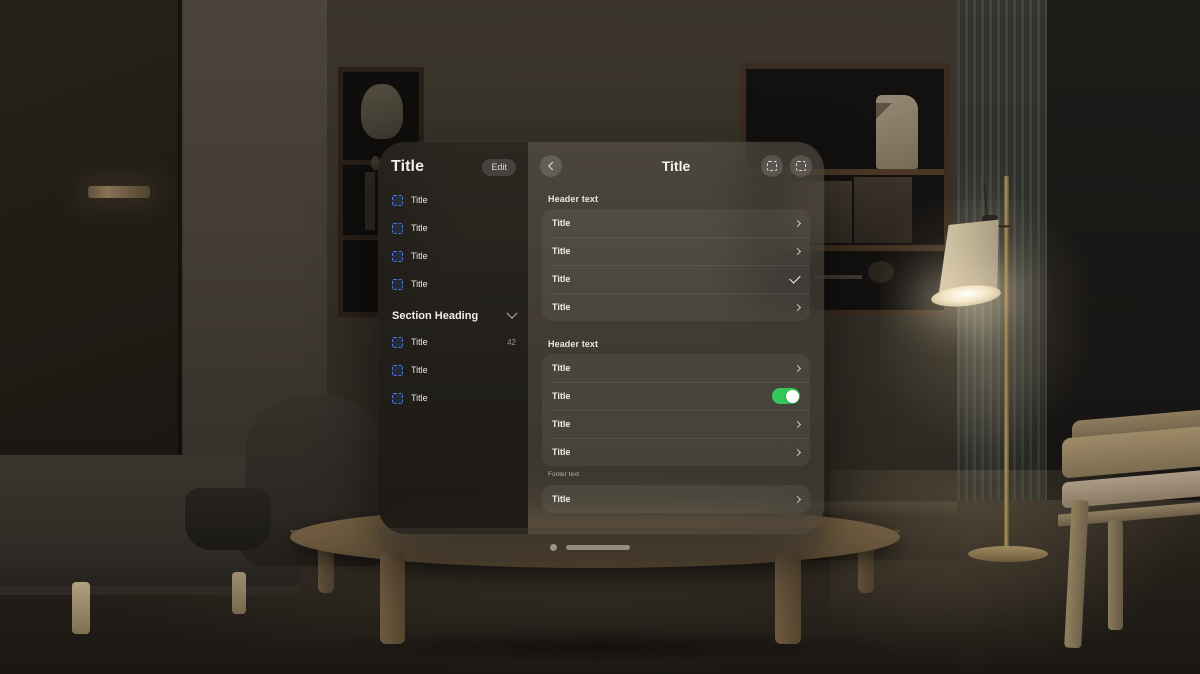  Describe the element at coordinates (228, 519) in the screenshot. I see `pouf` at that location.